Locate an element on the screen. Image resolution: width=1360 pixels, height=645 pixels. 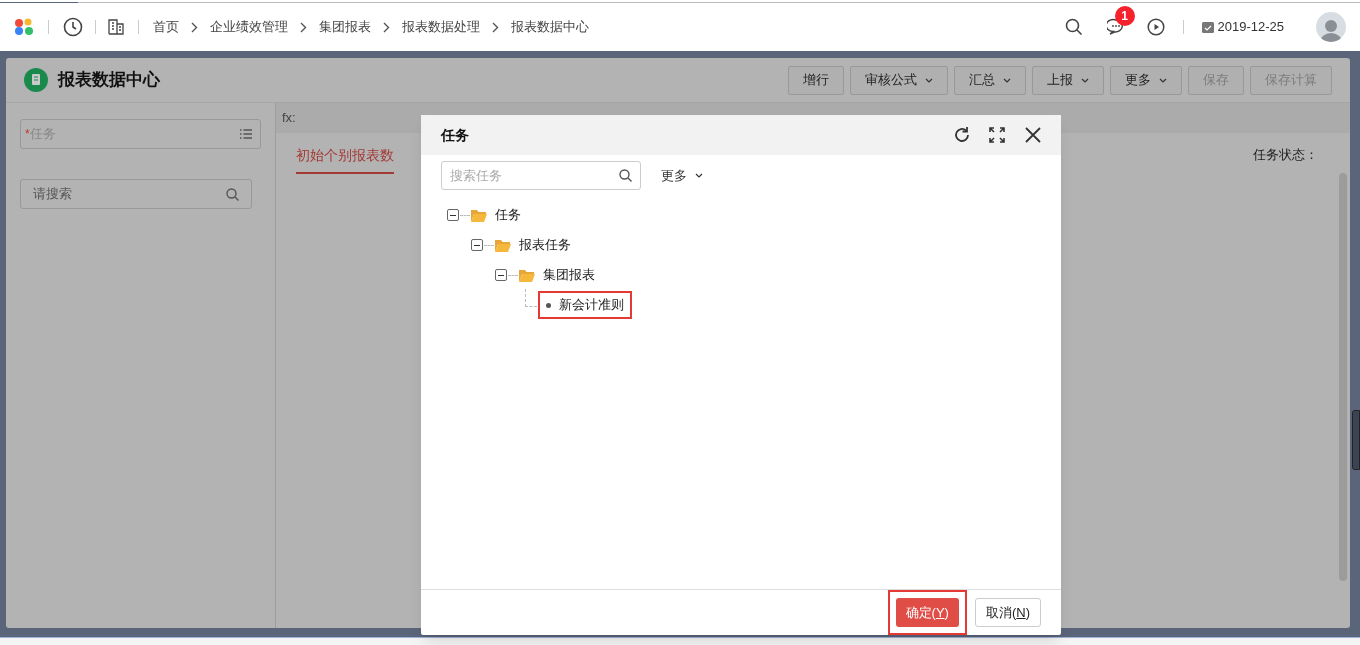
chat-icon is located at coordinates (1115, 27).